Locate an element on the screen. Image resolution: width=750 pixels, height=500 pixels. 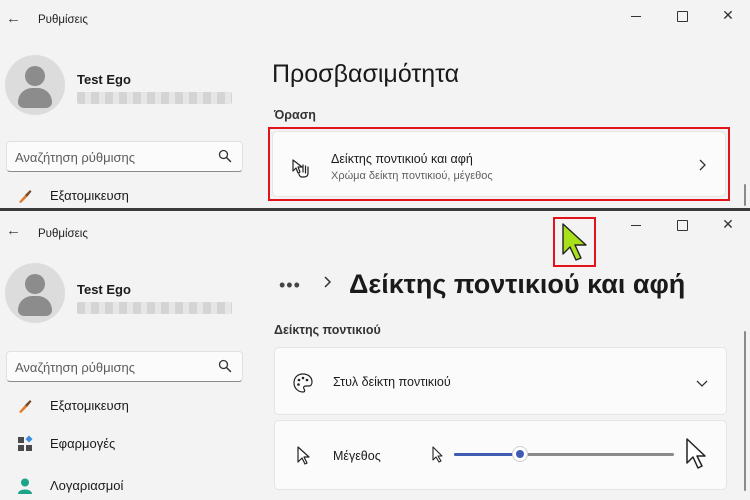
chevron-down-icon is located at coordinates (702, 383).